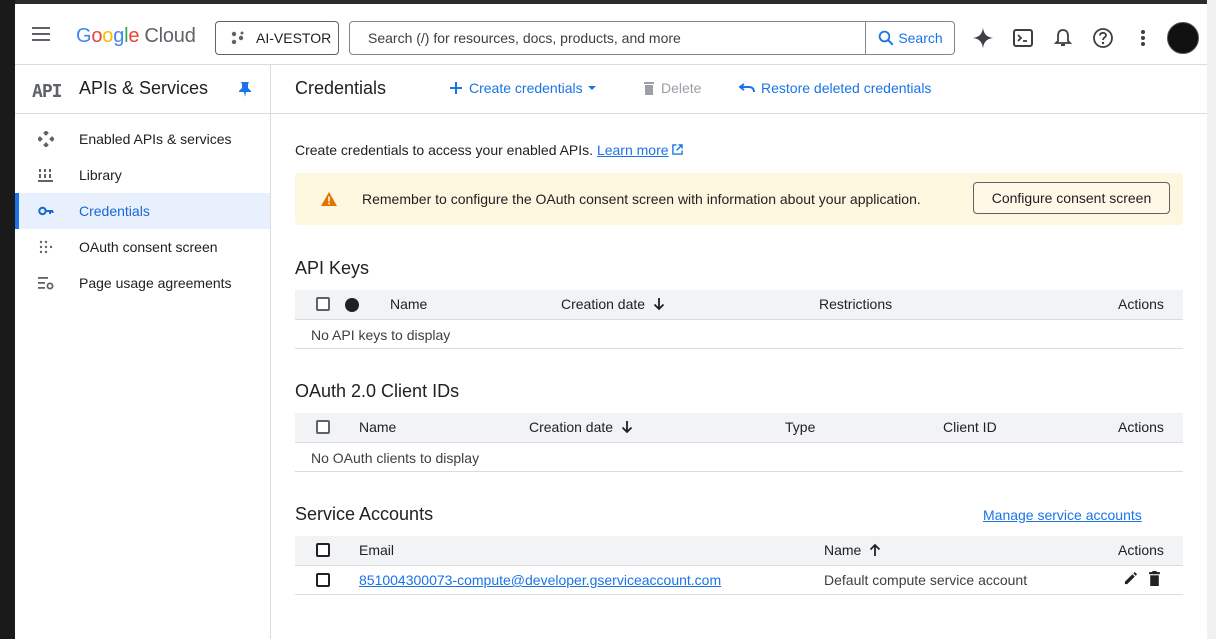  I want to click on project-picker-button: AI-VESTOR, so click(277, 38).